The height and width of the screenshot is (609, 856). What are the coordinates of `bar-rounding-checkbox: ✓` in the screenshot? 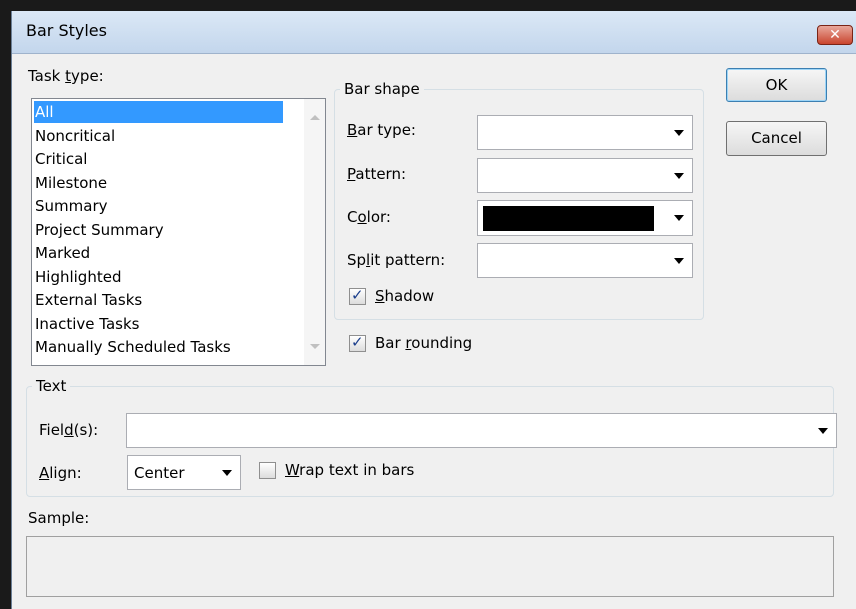 It's located at (357, 342).